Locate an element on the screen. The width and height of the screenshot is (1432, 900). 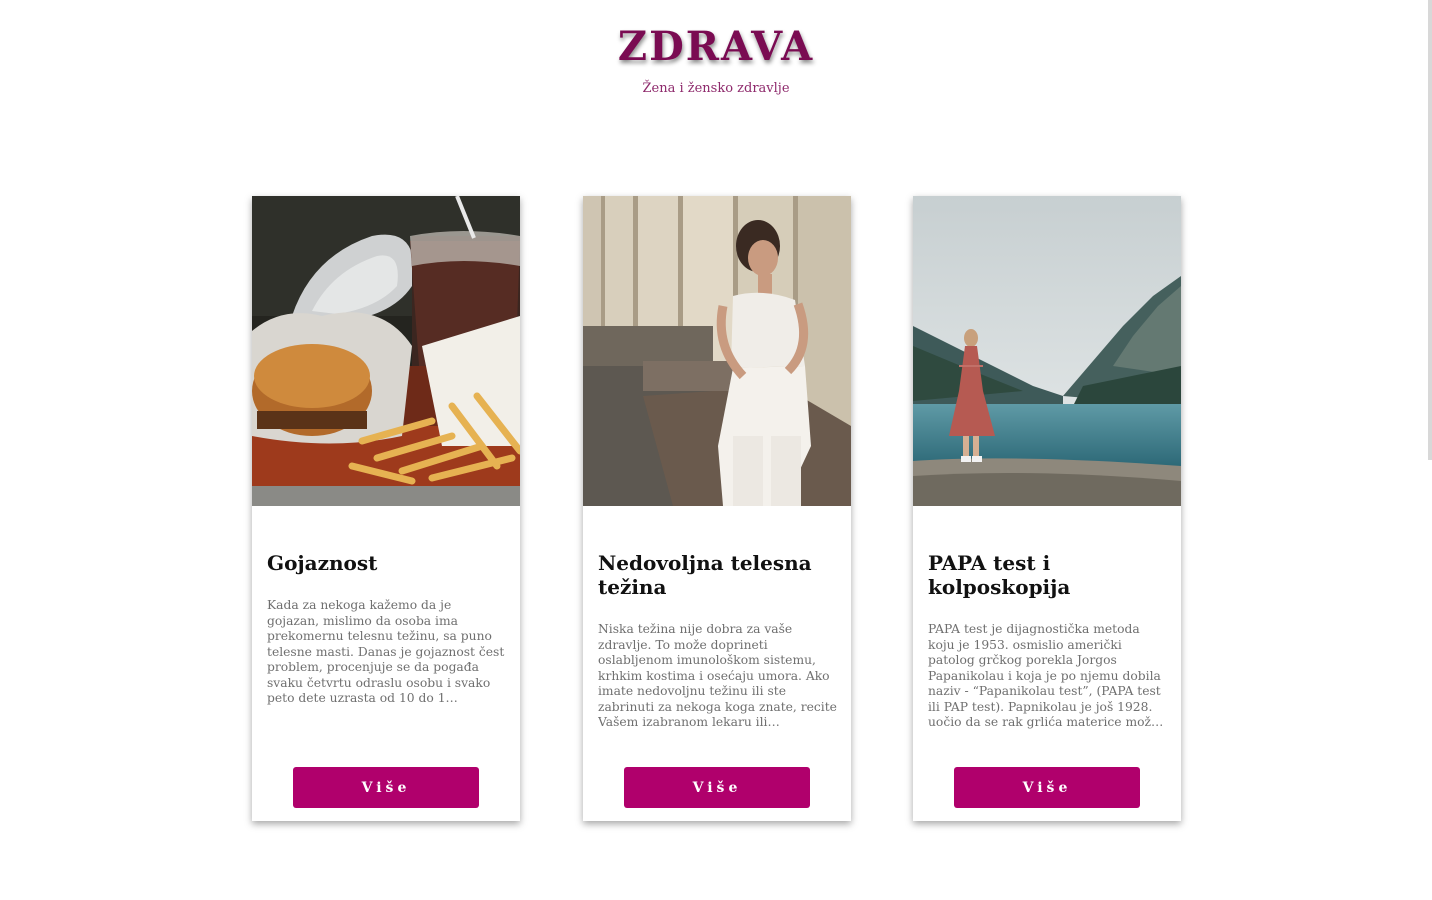
card-title: PAPA test i kolposkopija is located at coordinates (1048, 575).